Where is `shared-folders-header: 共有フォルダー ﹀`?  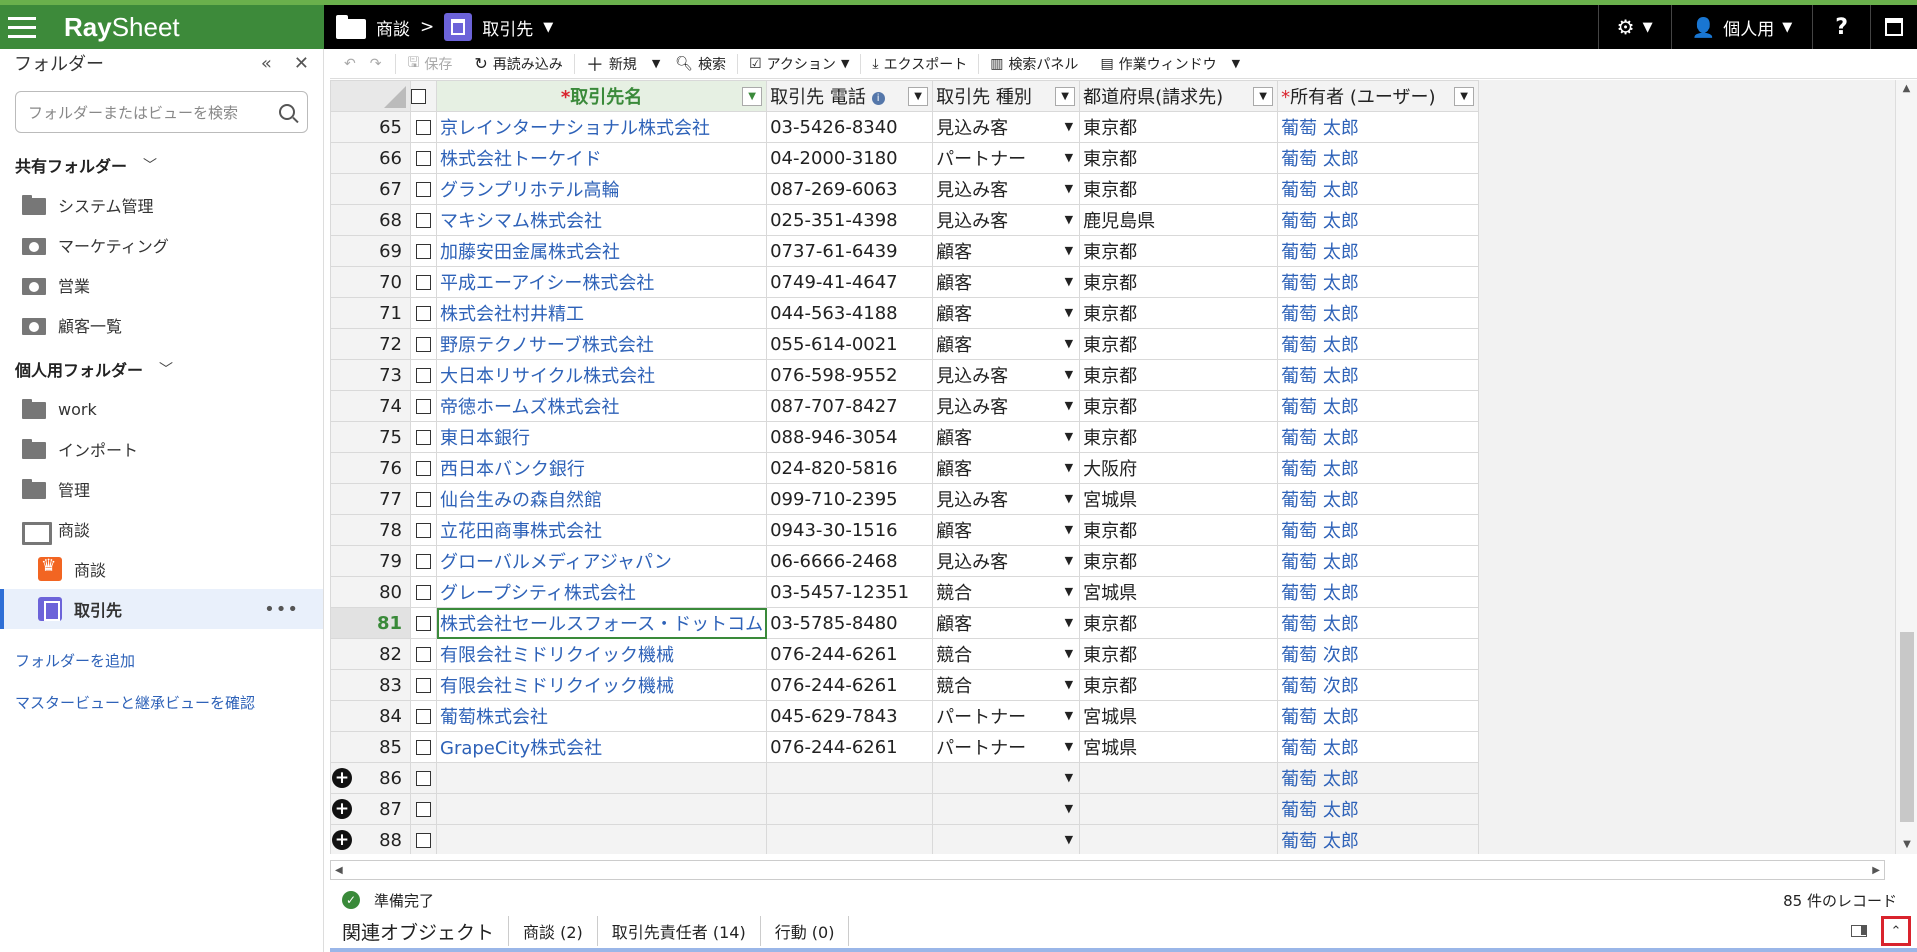 shared-folders-header: 共有フォルダー ﹀ is located at coordinates (161, 165).